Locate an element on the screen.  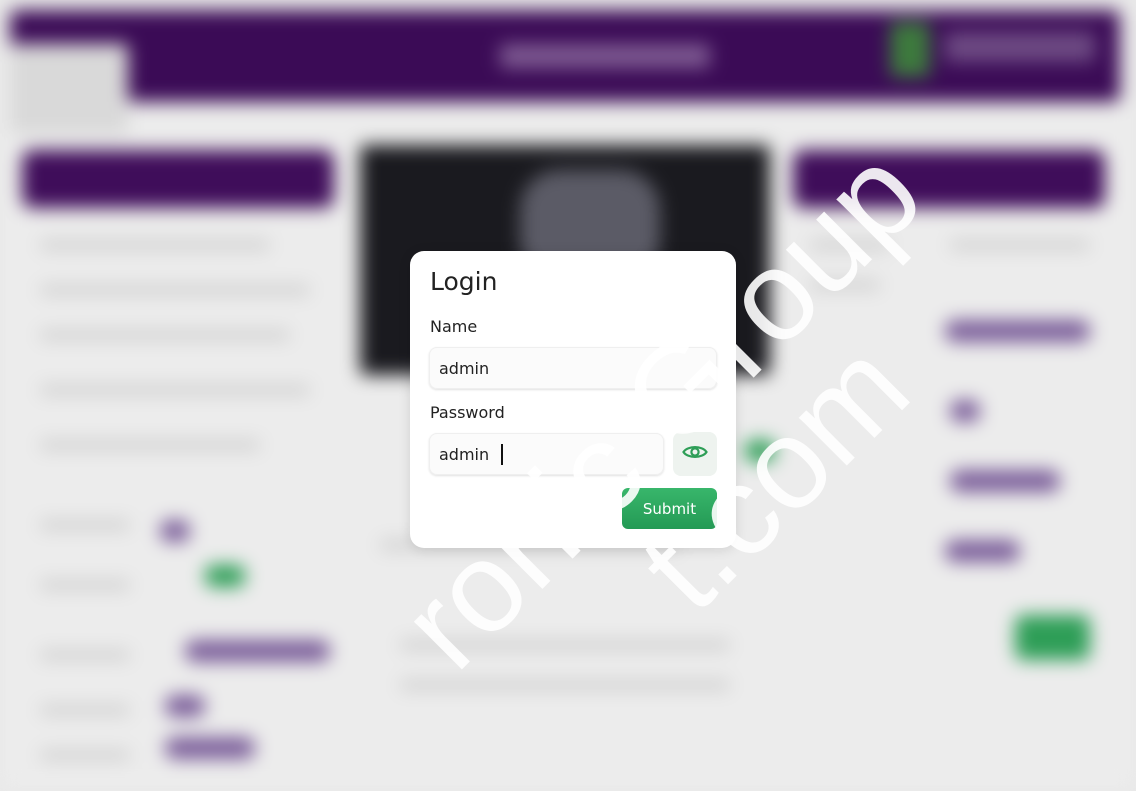
header-title-placeholder is located at coordinates (605, 56).